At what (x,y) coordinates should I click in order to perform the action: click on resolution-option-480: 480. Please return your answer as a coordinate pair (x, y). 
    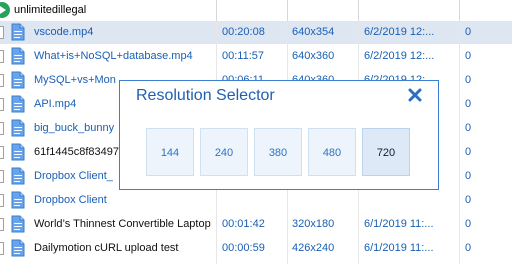
    Looking at the image, I should click on (332, 152).